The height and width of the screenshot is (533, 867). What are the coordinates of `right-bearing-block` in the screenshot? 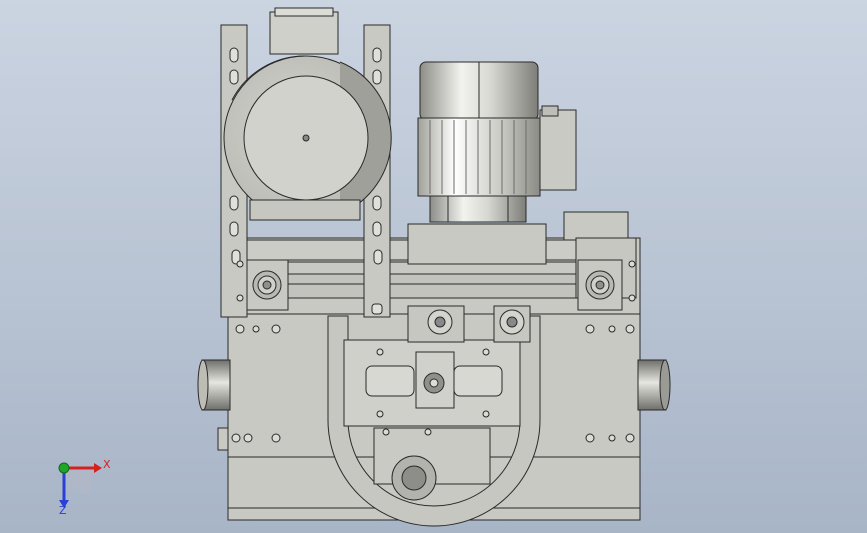 It's located at (600, 285).